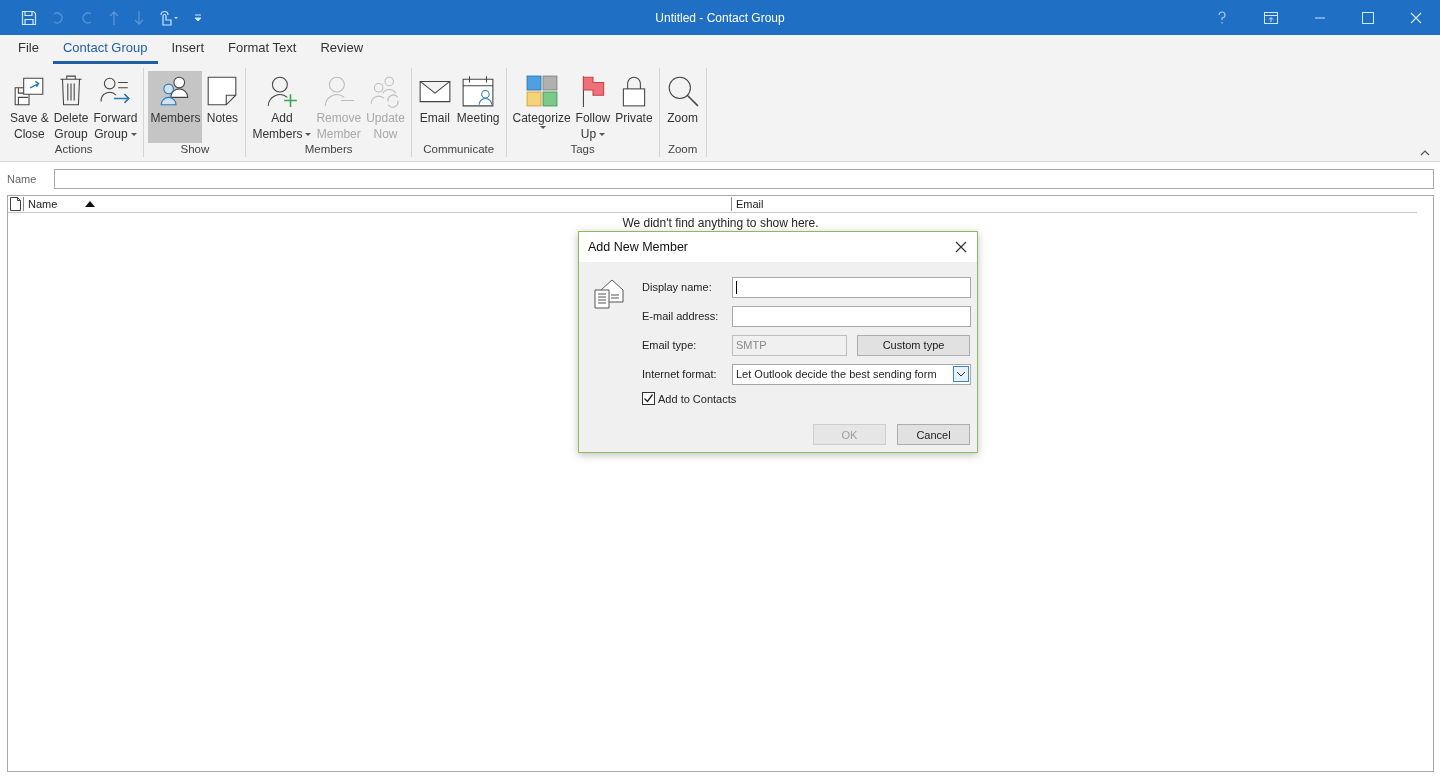 This screenshot has width=1440, height=780. Describe the element at coordinates (680, 374) in the screenshot. I see `internet-format-label: Internet format:` at that location.